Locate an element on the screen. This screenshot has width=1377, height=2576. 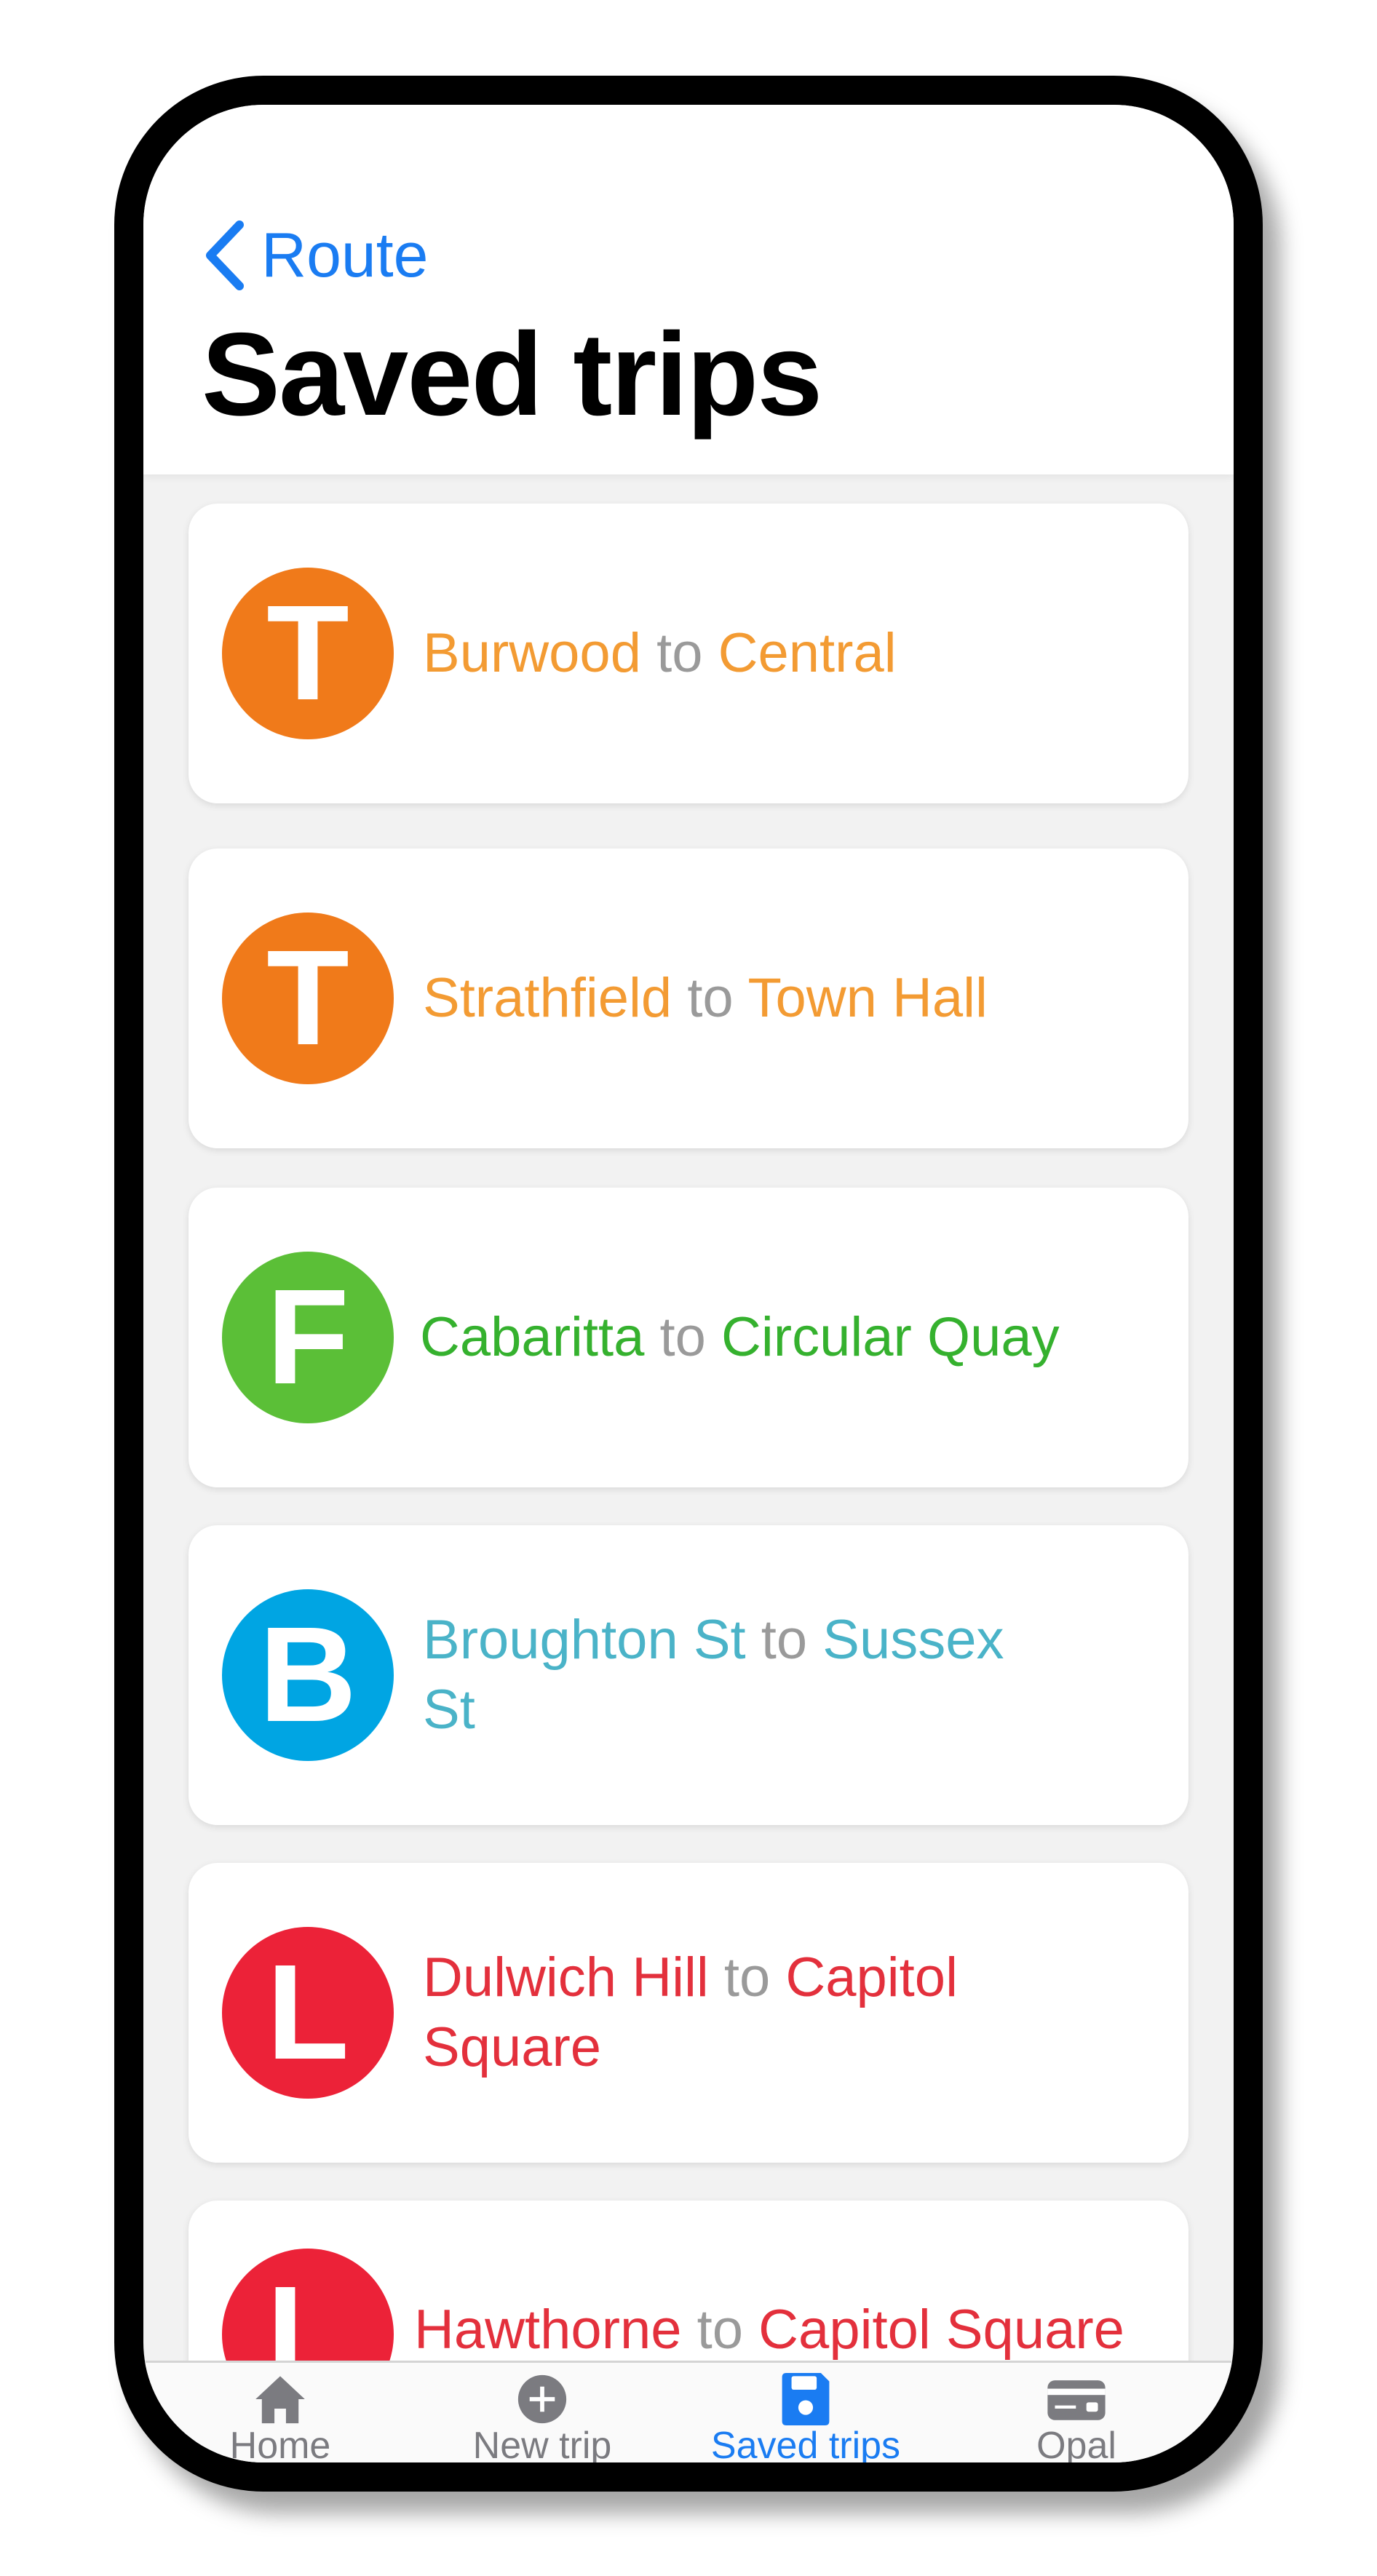
trip-card: B Broughton St to Sussex St is located at coordinates (688, 1675).